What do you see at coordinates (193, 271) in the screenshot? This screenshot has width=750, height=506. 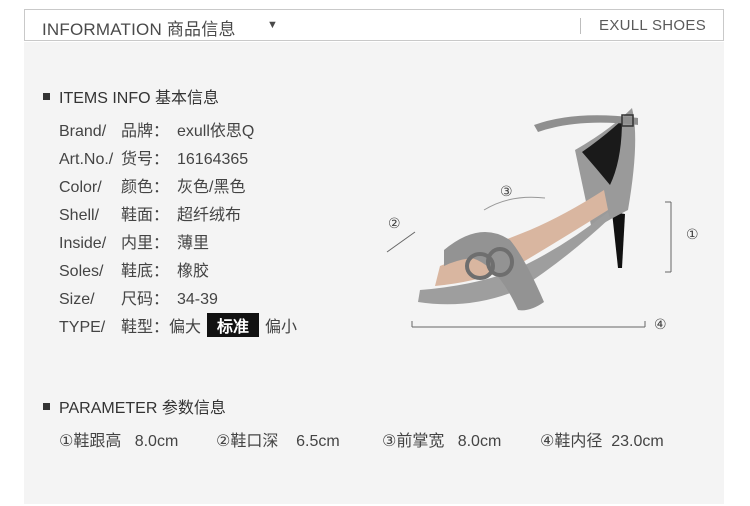 I see `spec-value: 橡胶` at bounding box center [193, 271].